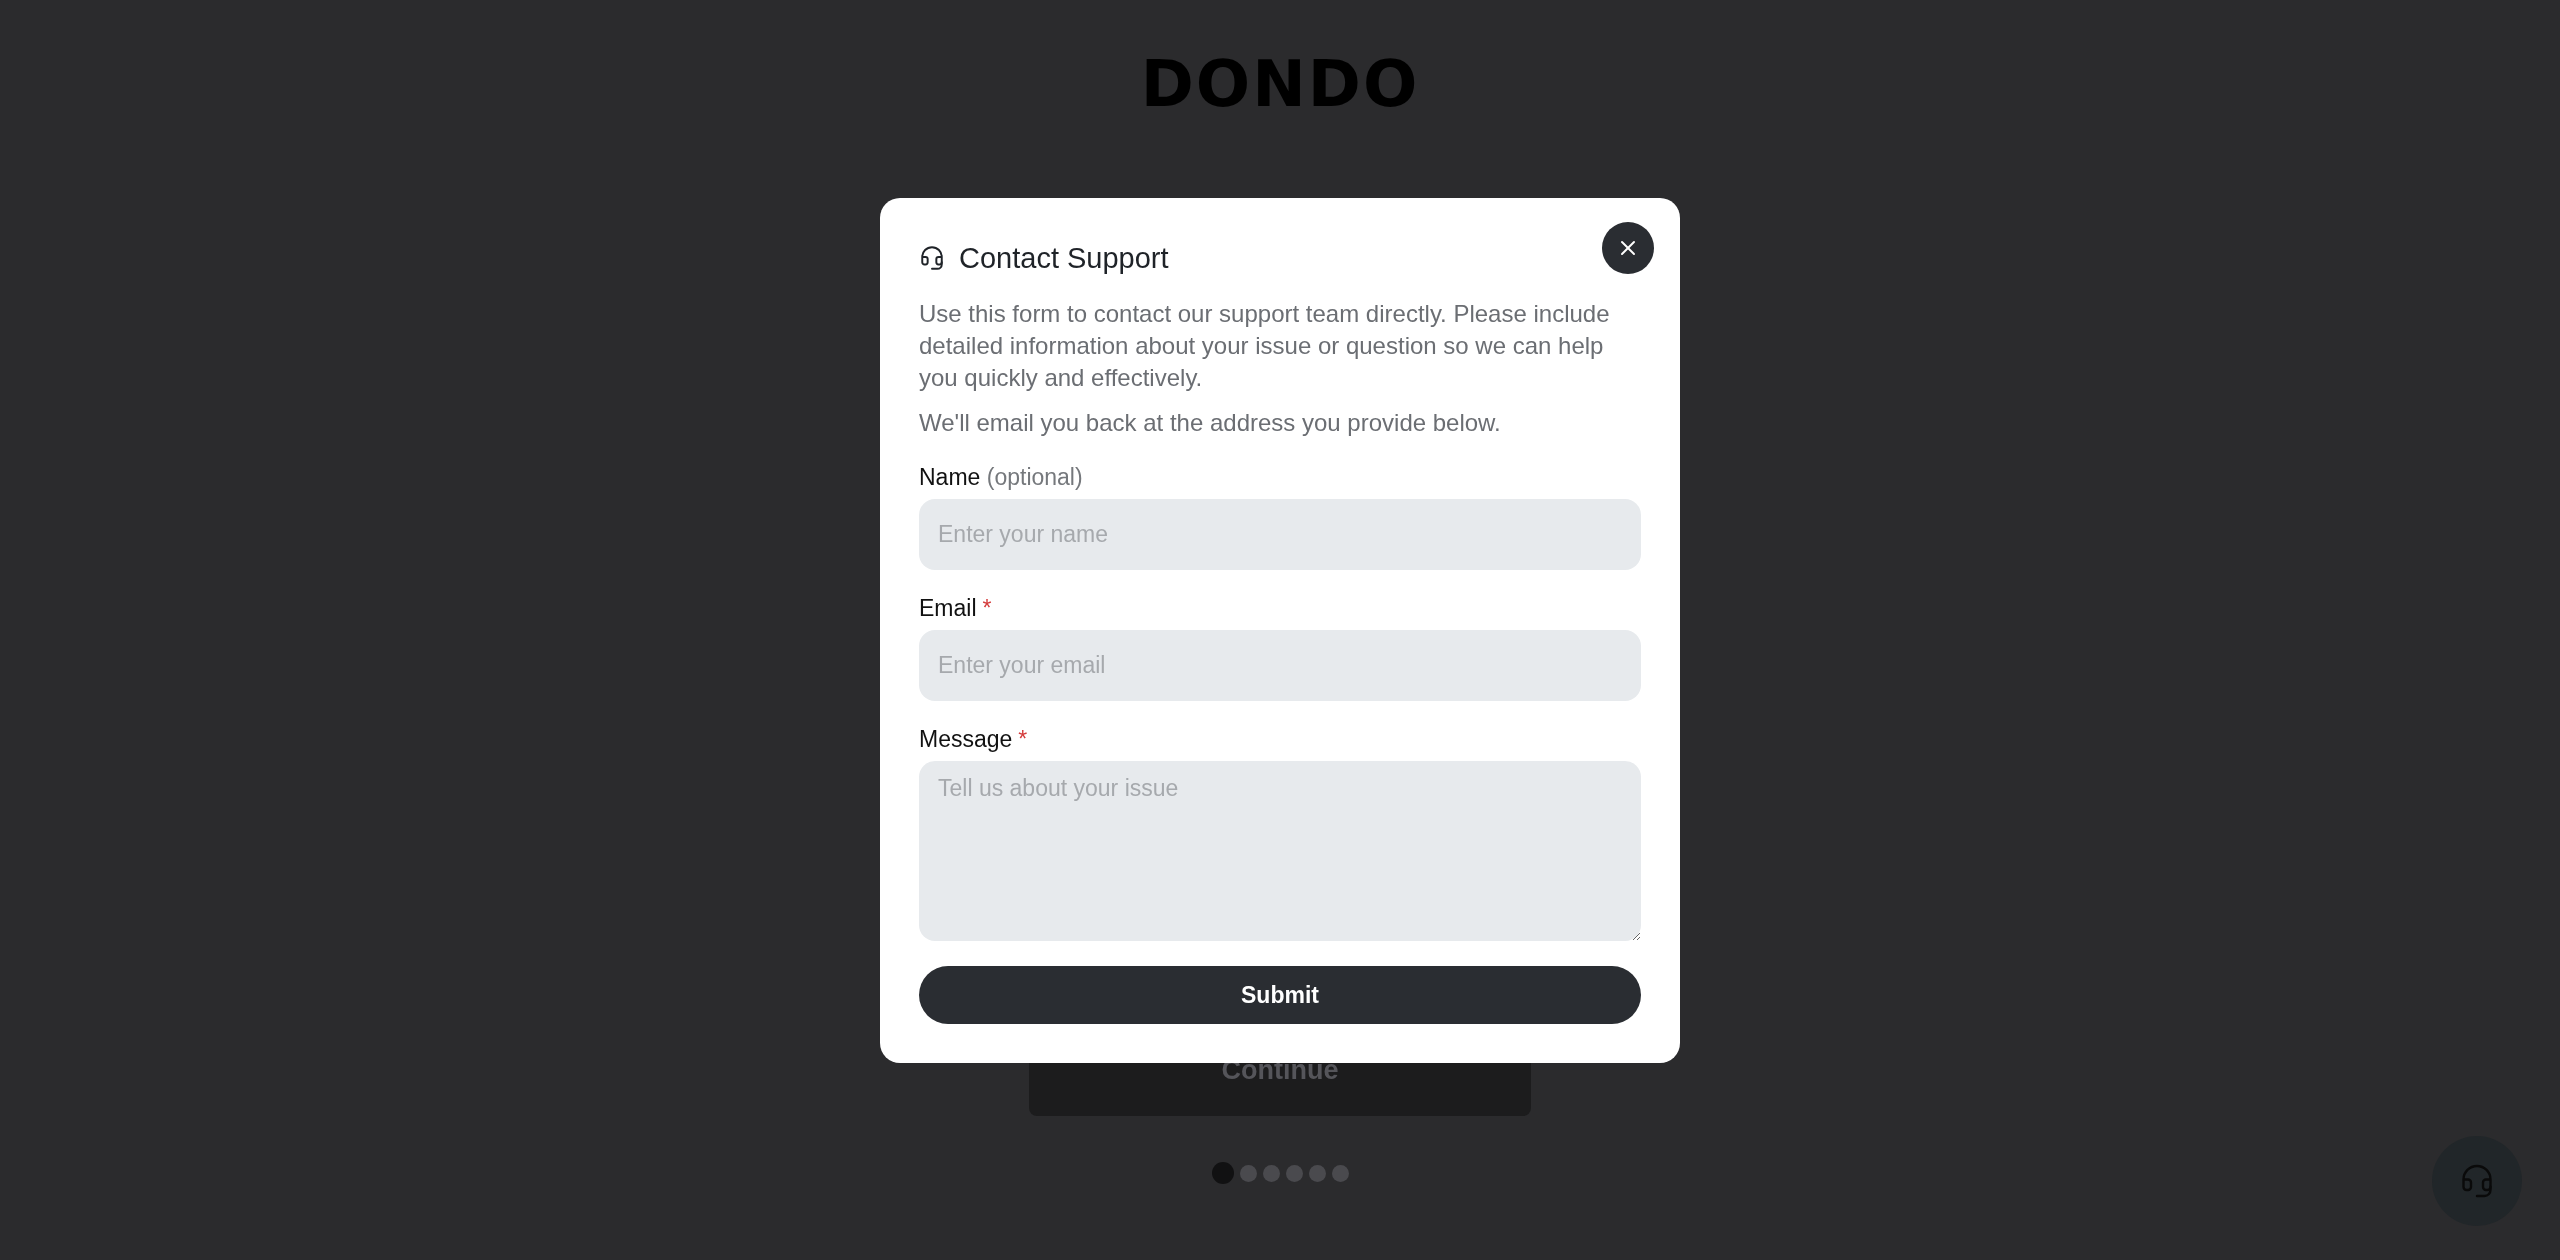 The image size is (2560, 1260). What do you see at coordinates (1280, 665) in the screenshot?
I see `input-field: Enter your email` at bounding box center [1280, 665].